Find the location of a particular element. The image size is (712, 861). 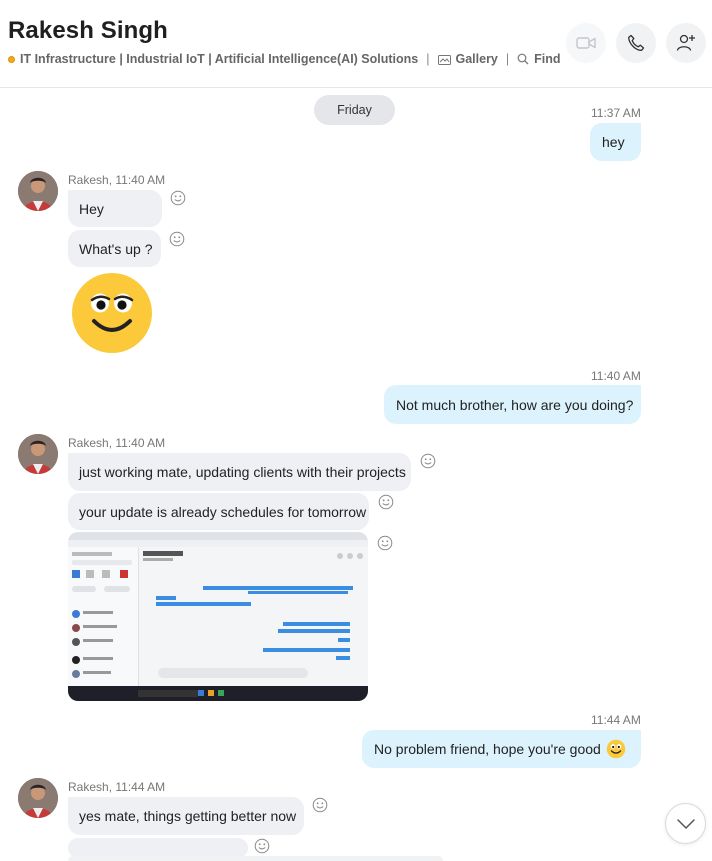

video-call-icon is located at coordinates (586, 43).